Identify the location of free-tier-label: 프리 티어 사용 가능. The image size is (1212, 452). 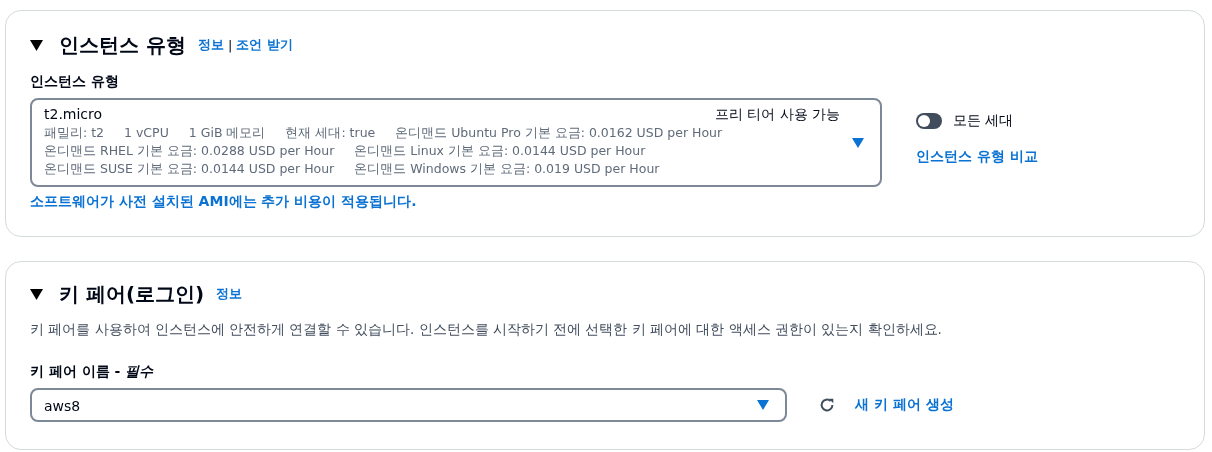
(777, 115).